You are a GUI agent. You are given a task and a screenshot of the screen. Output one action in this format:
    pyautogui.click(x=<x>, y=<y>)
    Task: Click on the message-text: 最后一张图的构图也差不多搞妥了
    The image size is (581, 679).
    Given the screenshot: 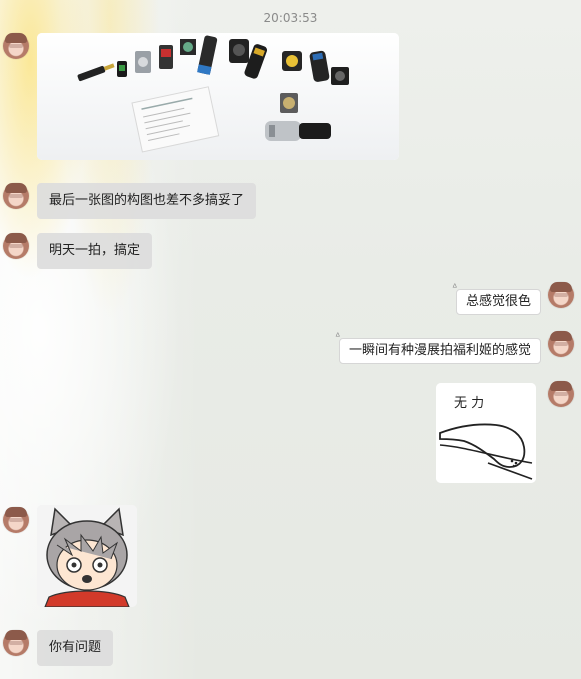 What is the action you would take?
    pyautogui.click(x=147, y=200)
    